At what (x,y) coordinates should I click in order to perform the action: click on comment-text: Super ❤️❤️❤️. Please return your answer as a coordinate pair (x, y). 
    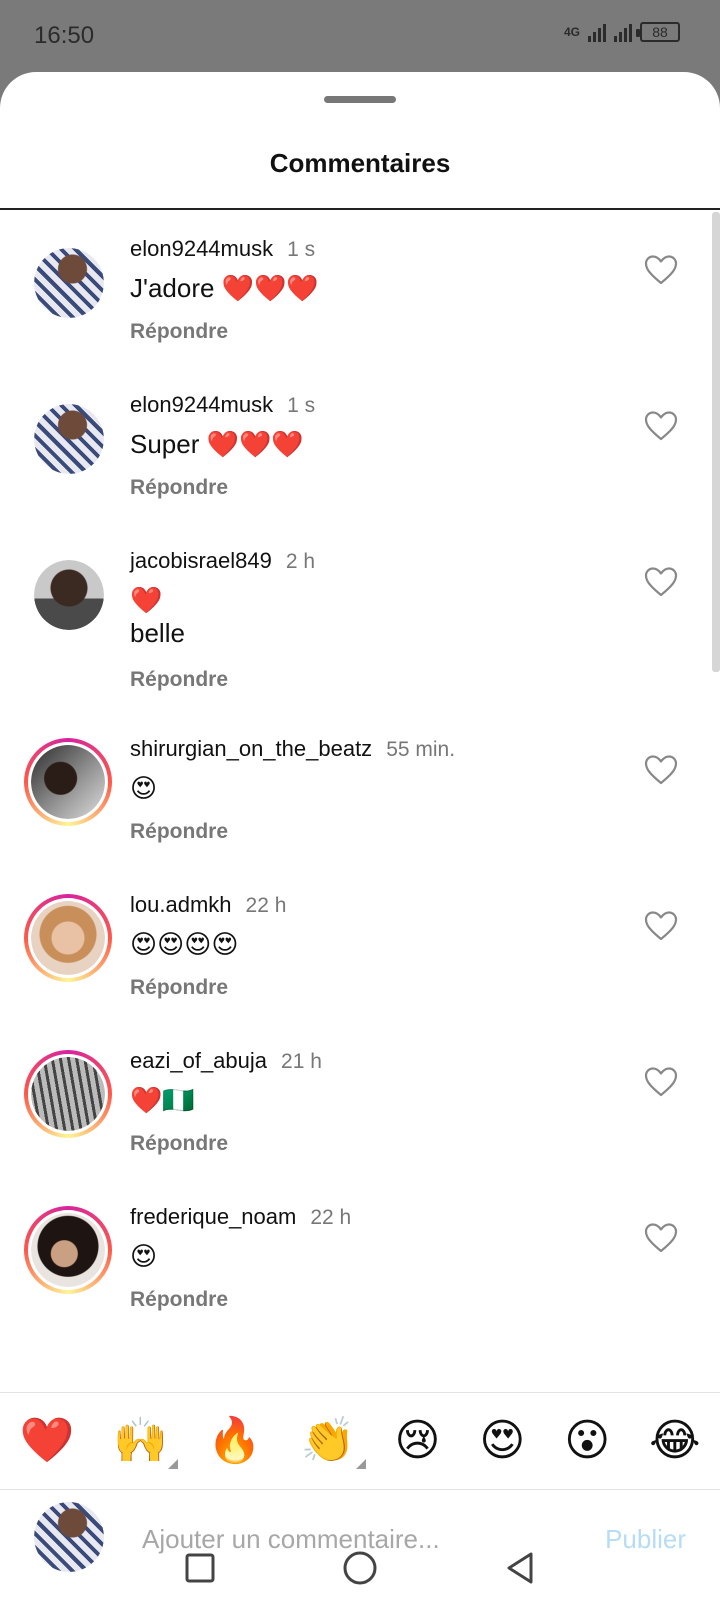
    Looking at the image, I should click on (217, 444).